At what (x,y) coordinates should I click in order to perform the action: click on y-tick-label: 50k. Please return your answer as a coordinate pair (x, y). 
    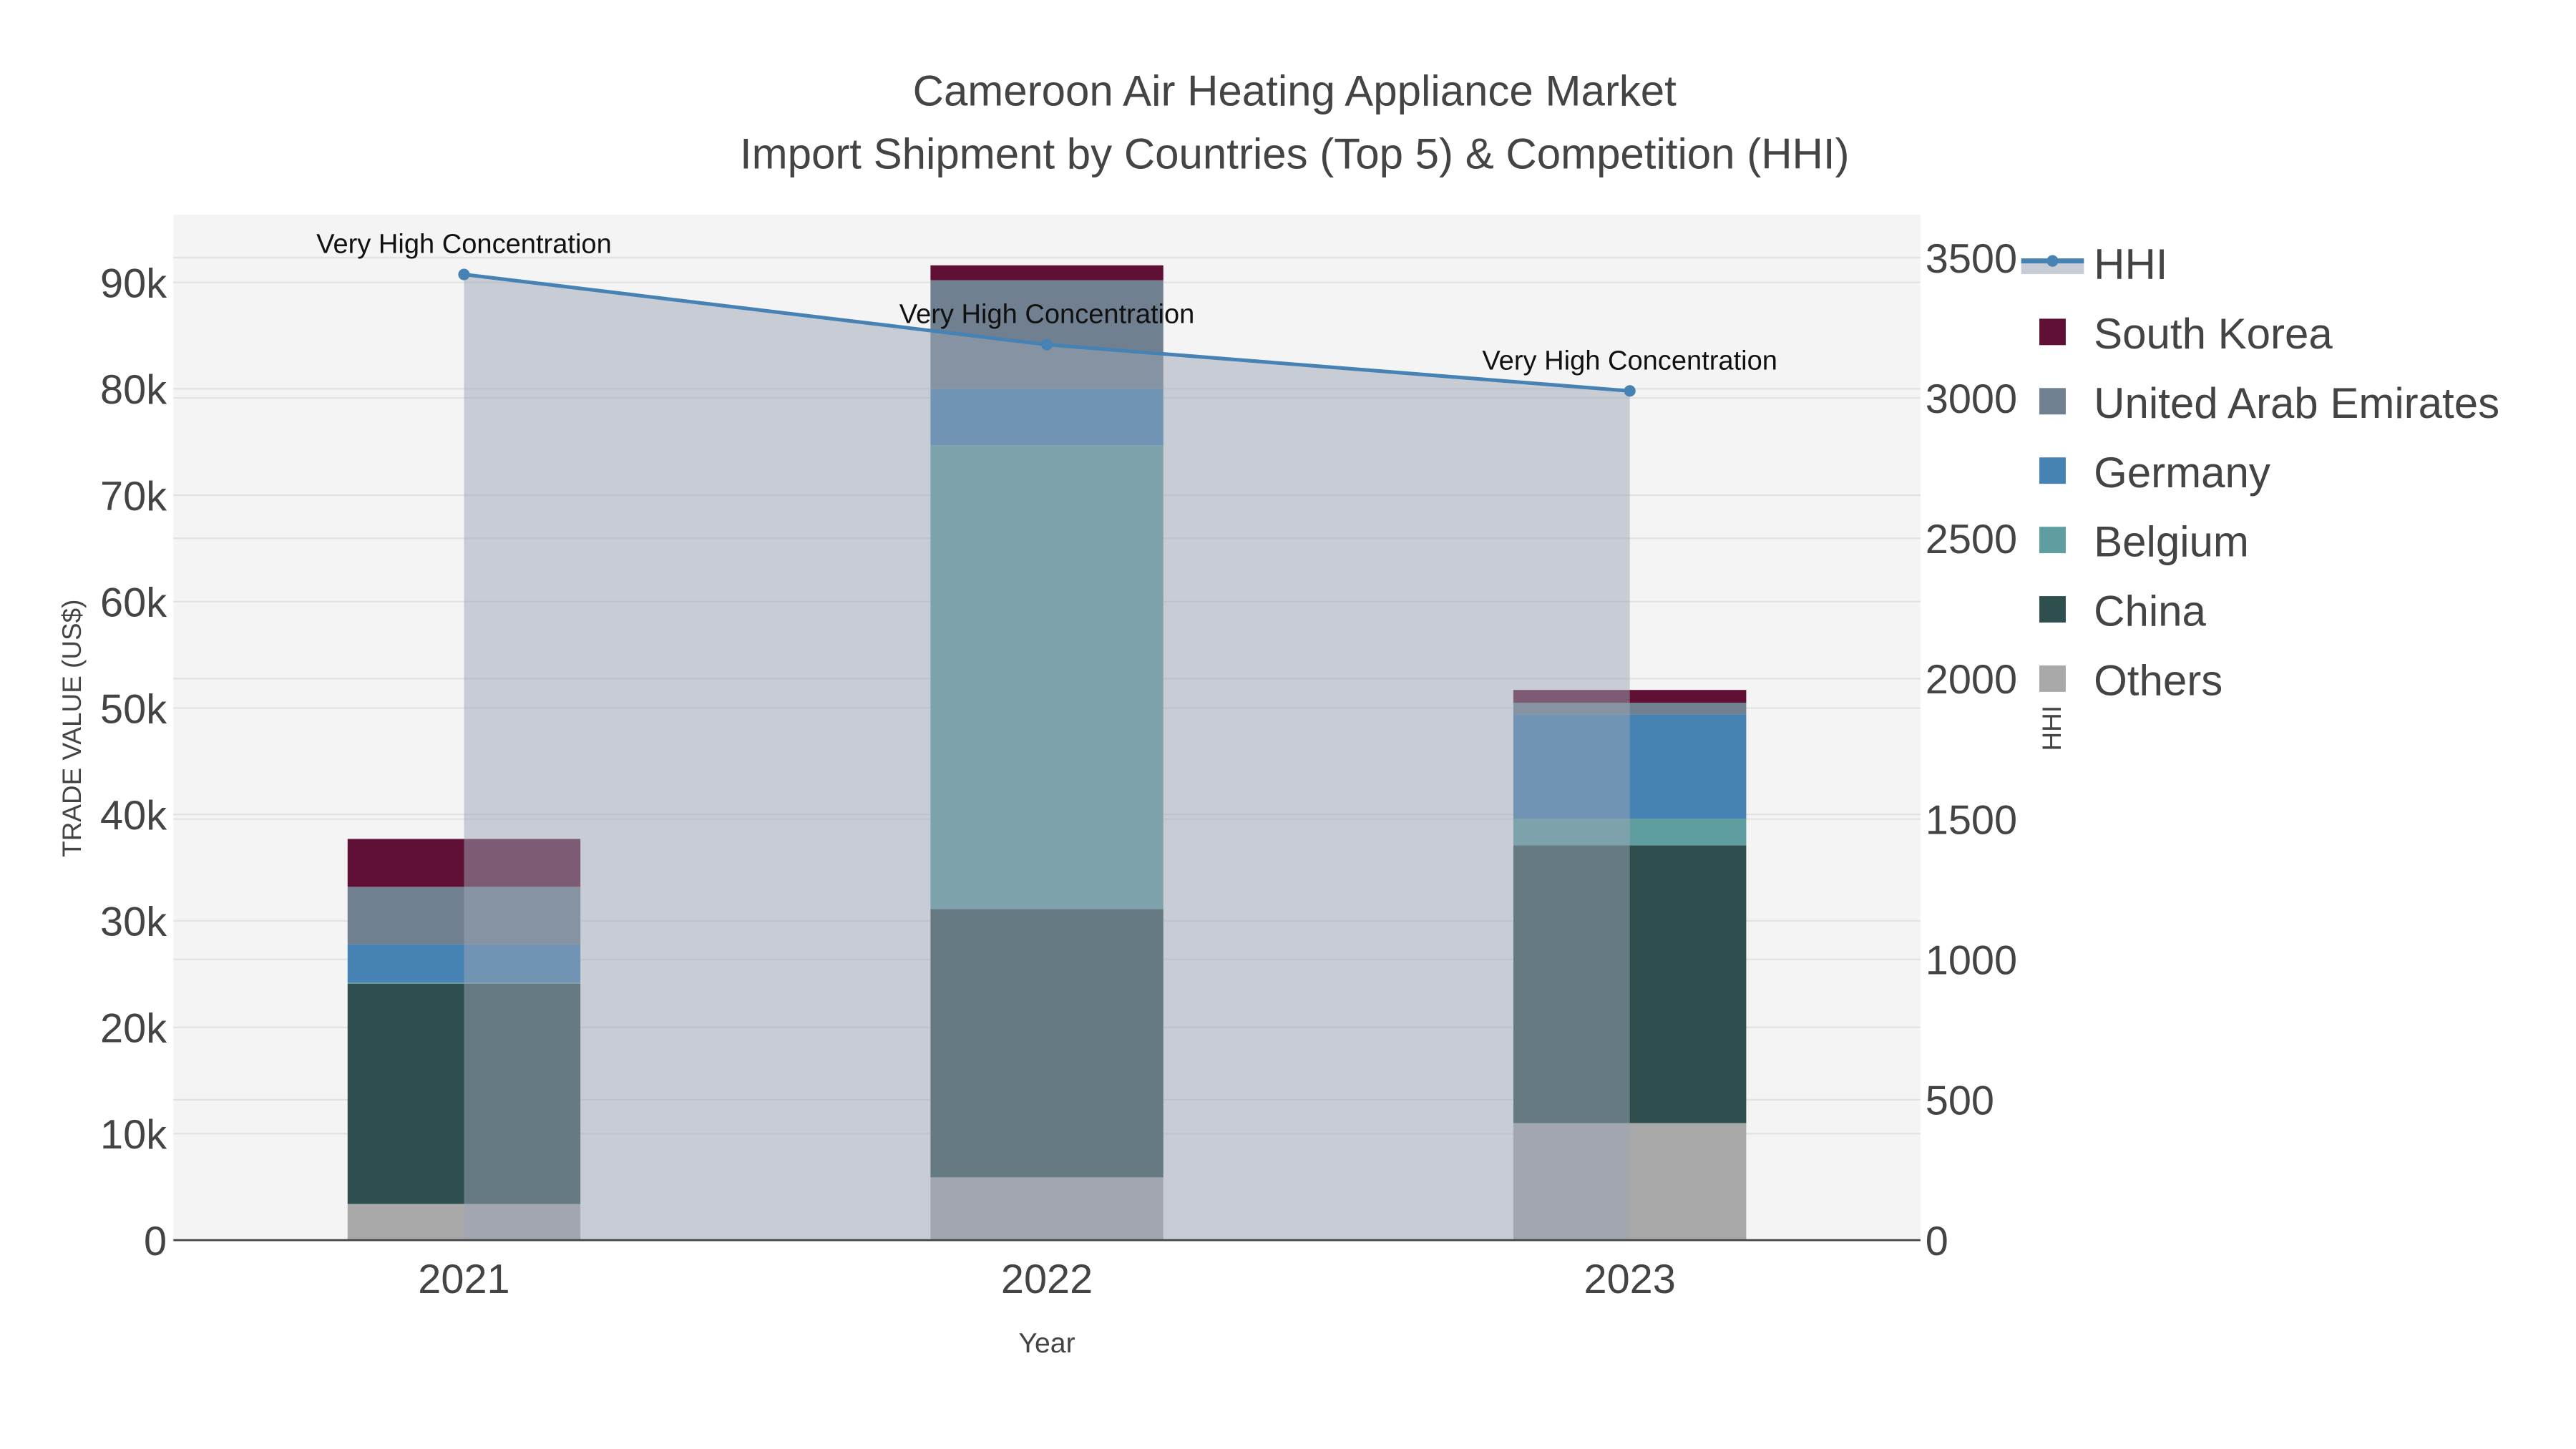
    Looking at the image, I should click on (133, 709).